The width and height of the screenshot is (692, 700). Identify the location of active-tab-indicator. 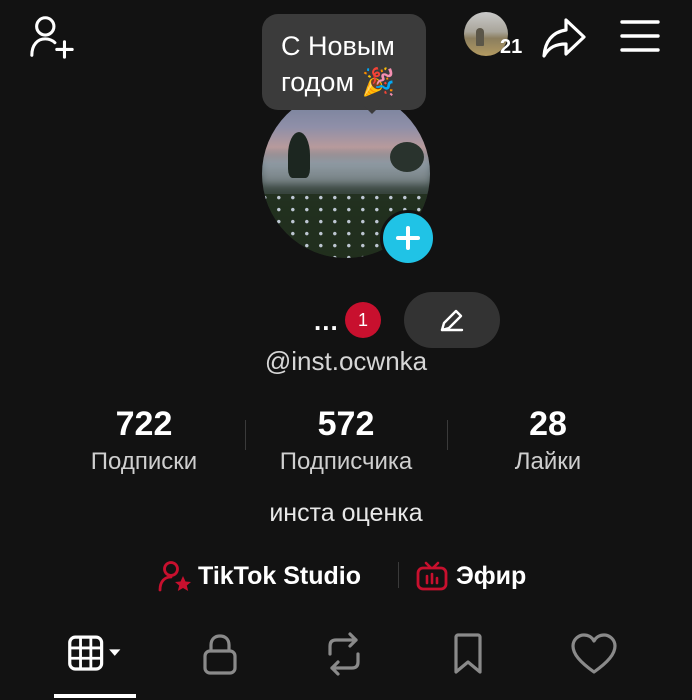
(95, 696).